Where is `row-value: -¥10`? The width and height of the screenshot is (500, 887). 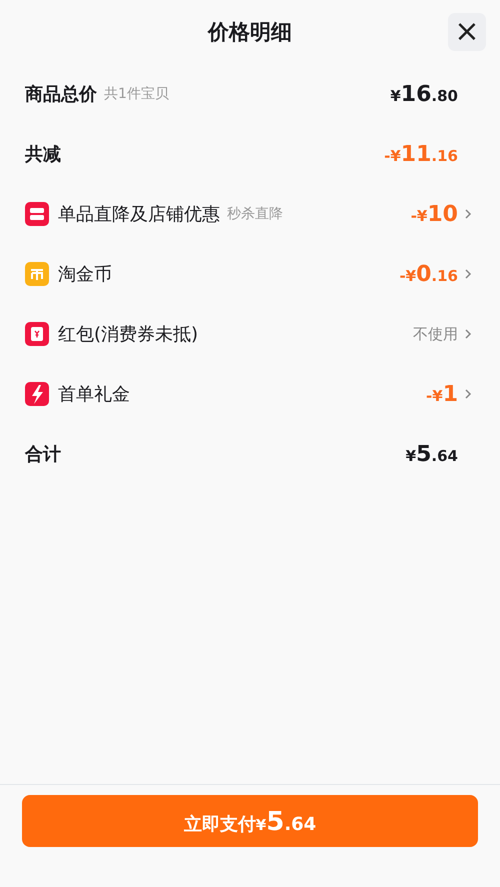 row-value: -¥10 is located at coordinates (434, 214).